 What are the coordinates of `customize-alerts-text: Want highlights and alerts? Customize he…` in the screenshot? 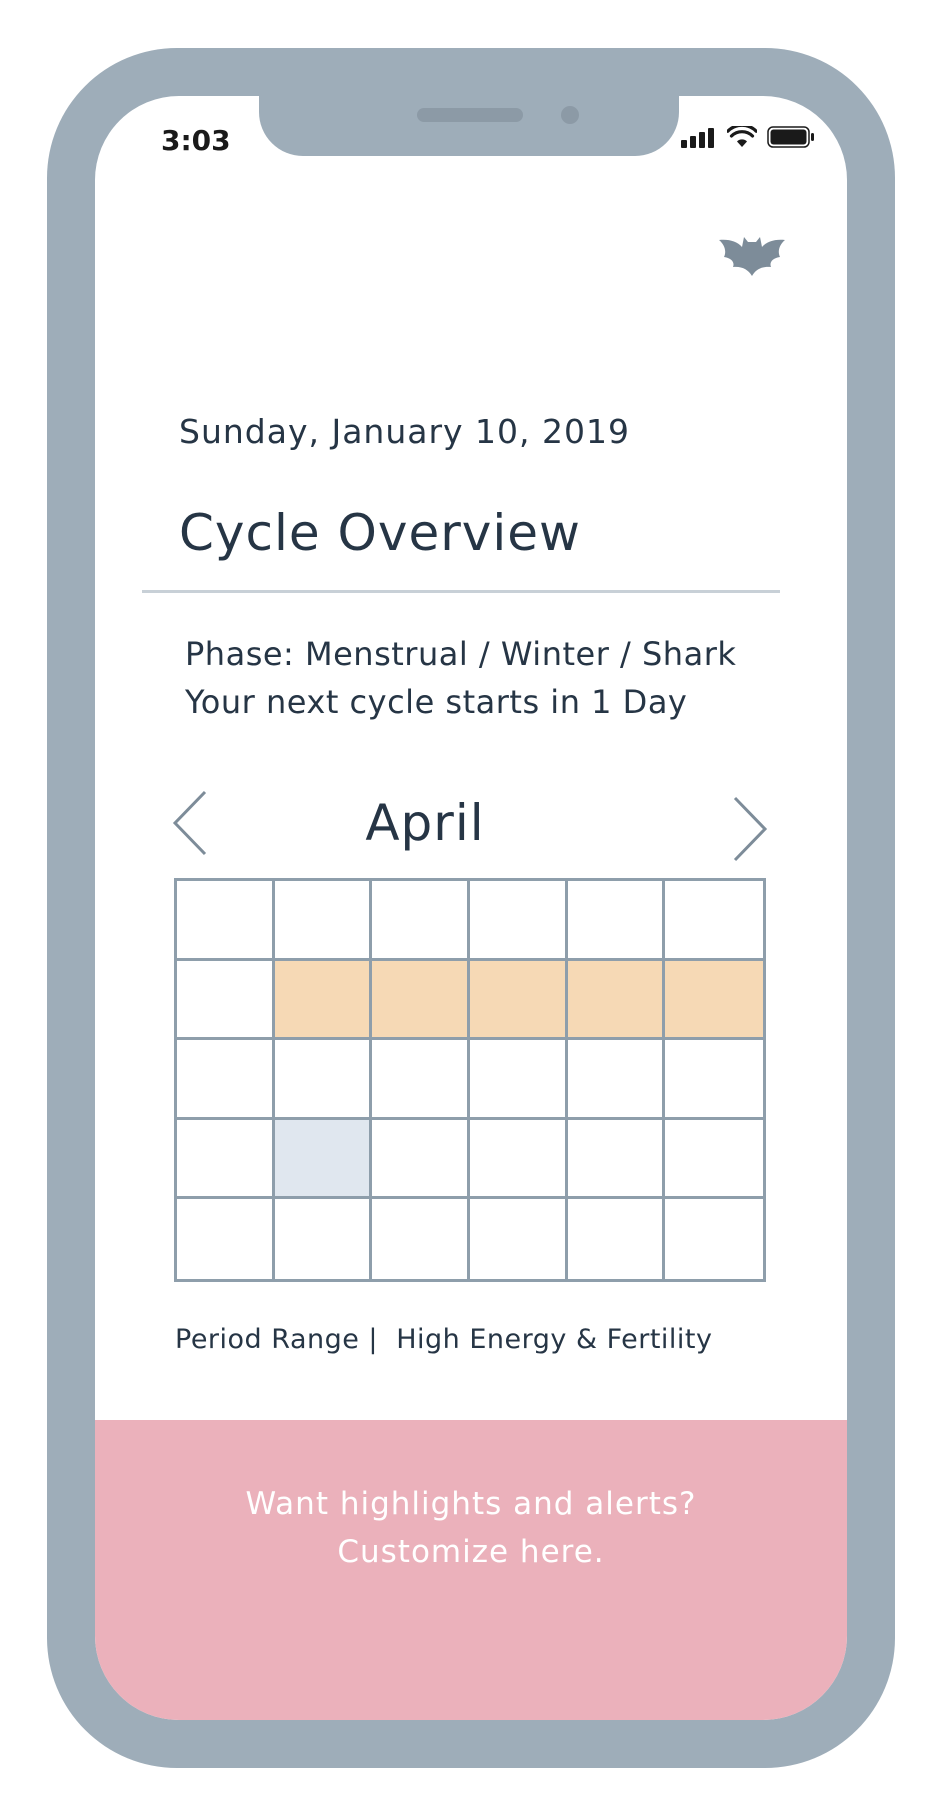 It's located at (471, 1528).